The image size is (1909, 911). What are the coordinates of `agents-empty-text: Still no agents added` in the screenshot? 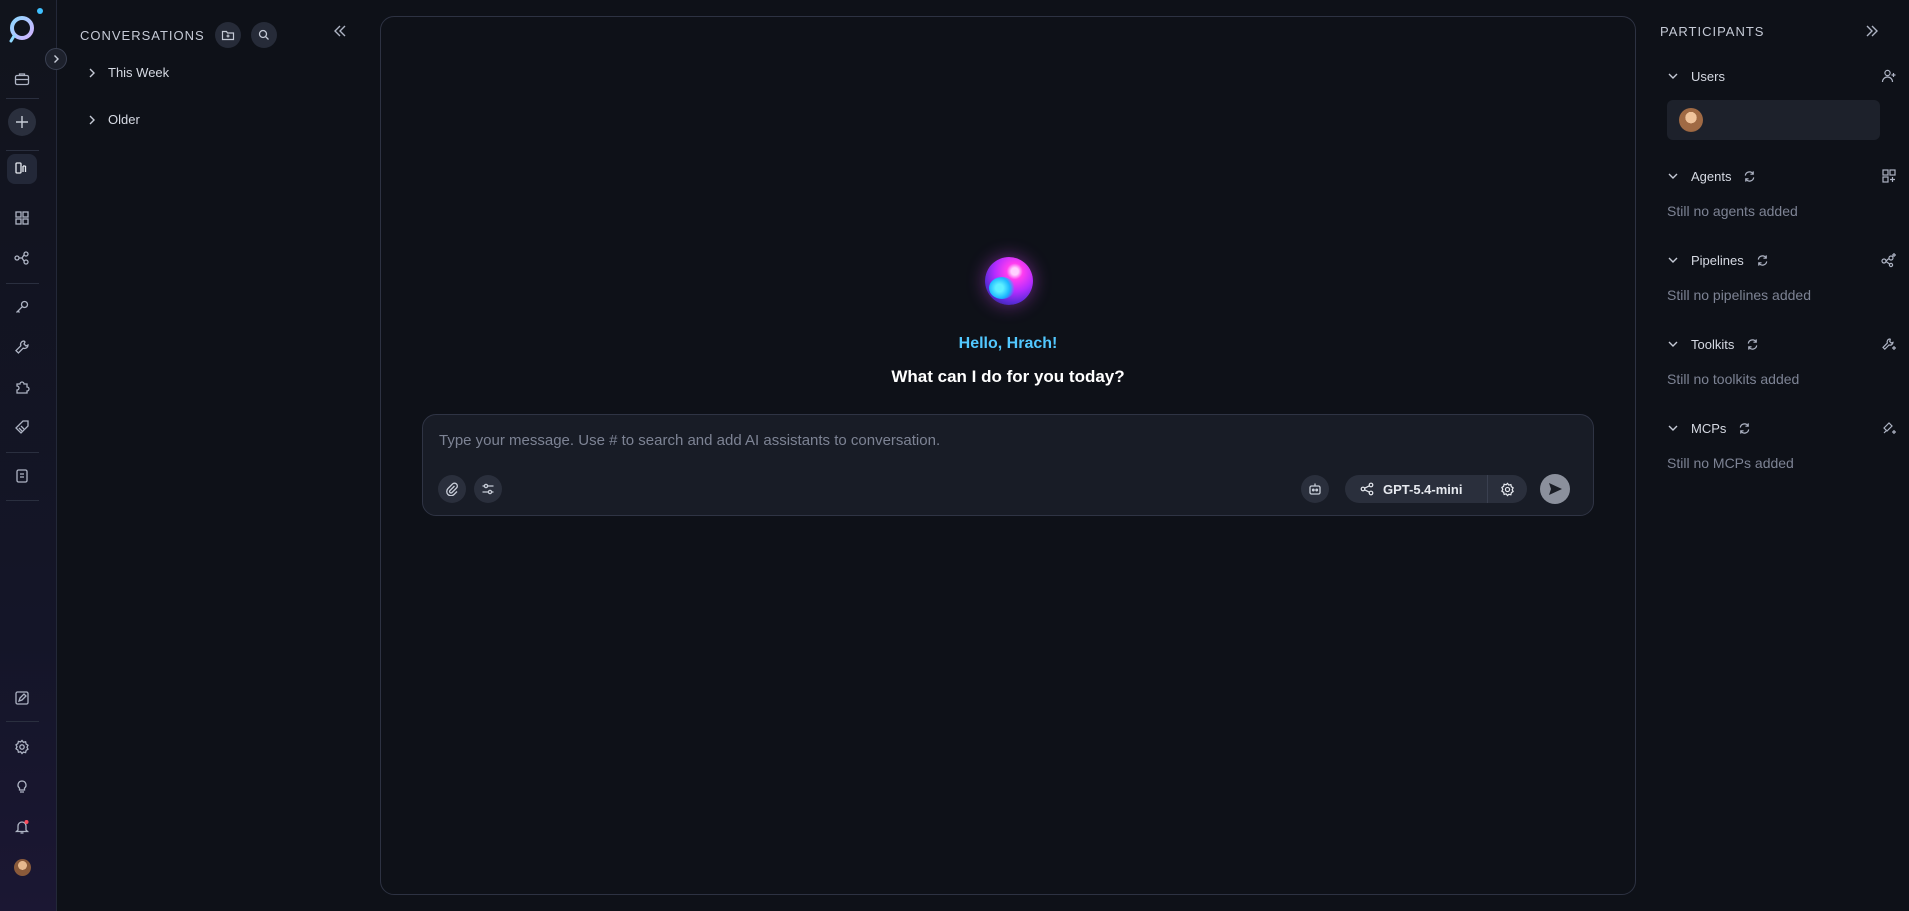 It's located at (1732, 211).